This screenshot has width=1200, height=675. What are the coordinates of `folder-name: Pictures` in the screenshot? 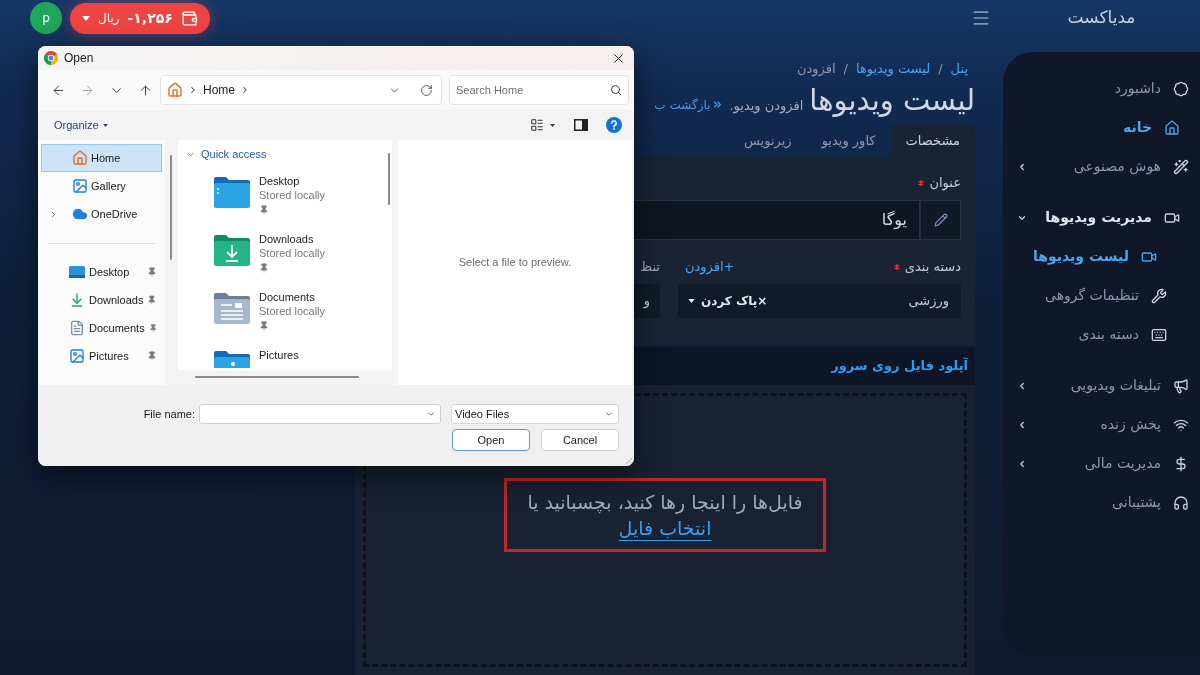 It's located at (279, 355).